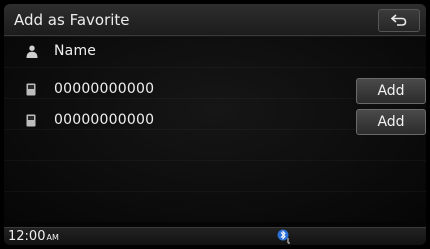  What do you see at coordinates (27, 236) in the screenshot?
I see `clock-time: 12:00` at bounding box center [27, 236].